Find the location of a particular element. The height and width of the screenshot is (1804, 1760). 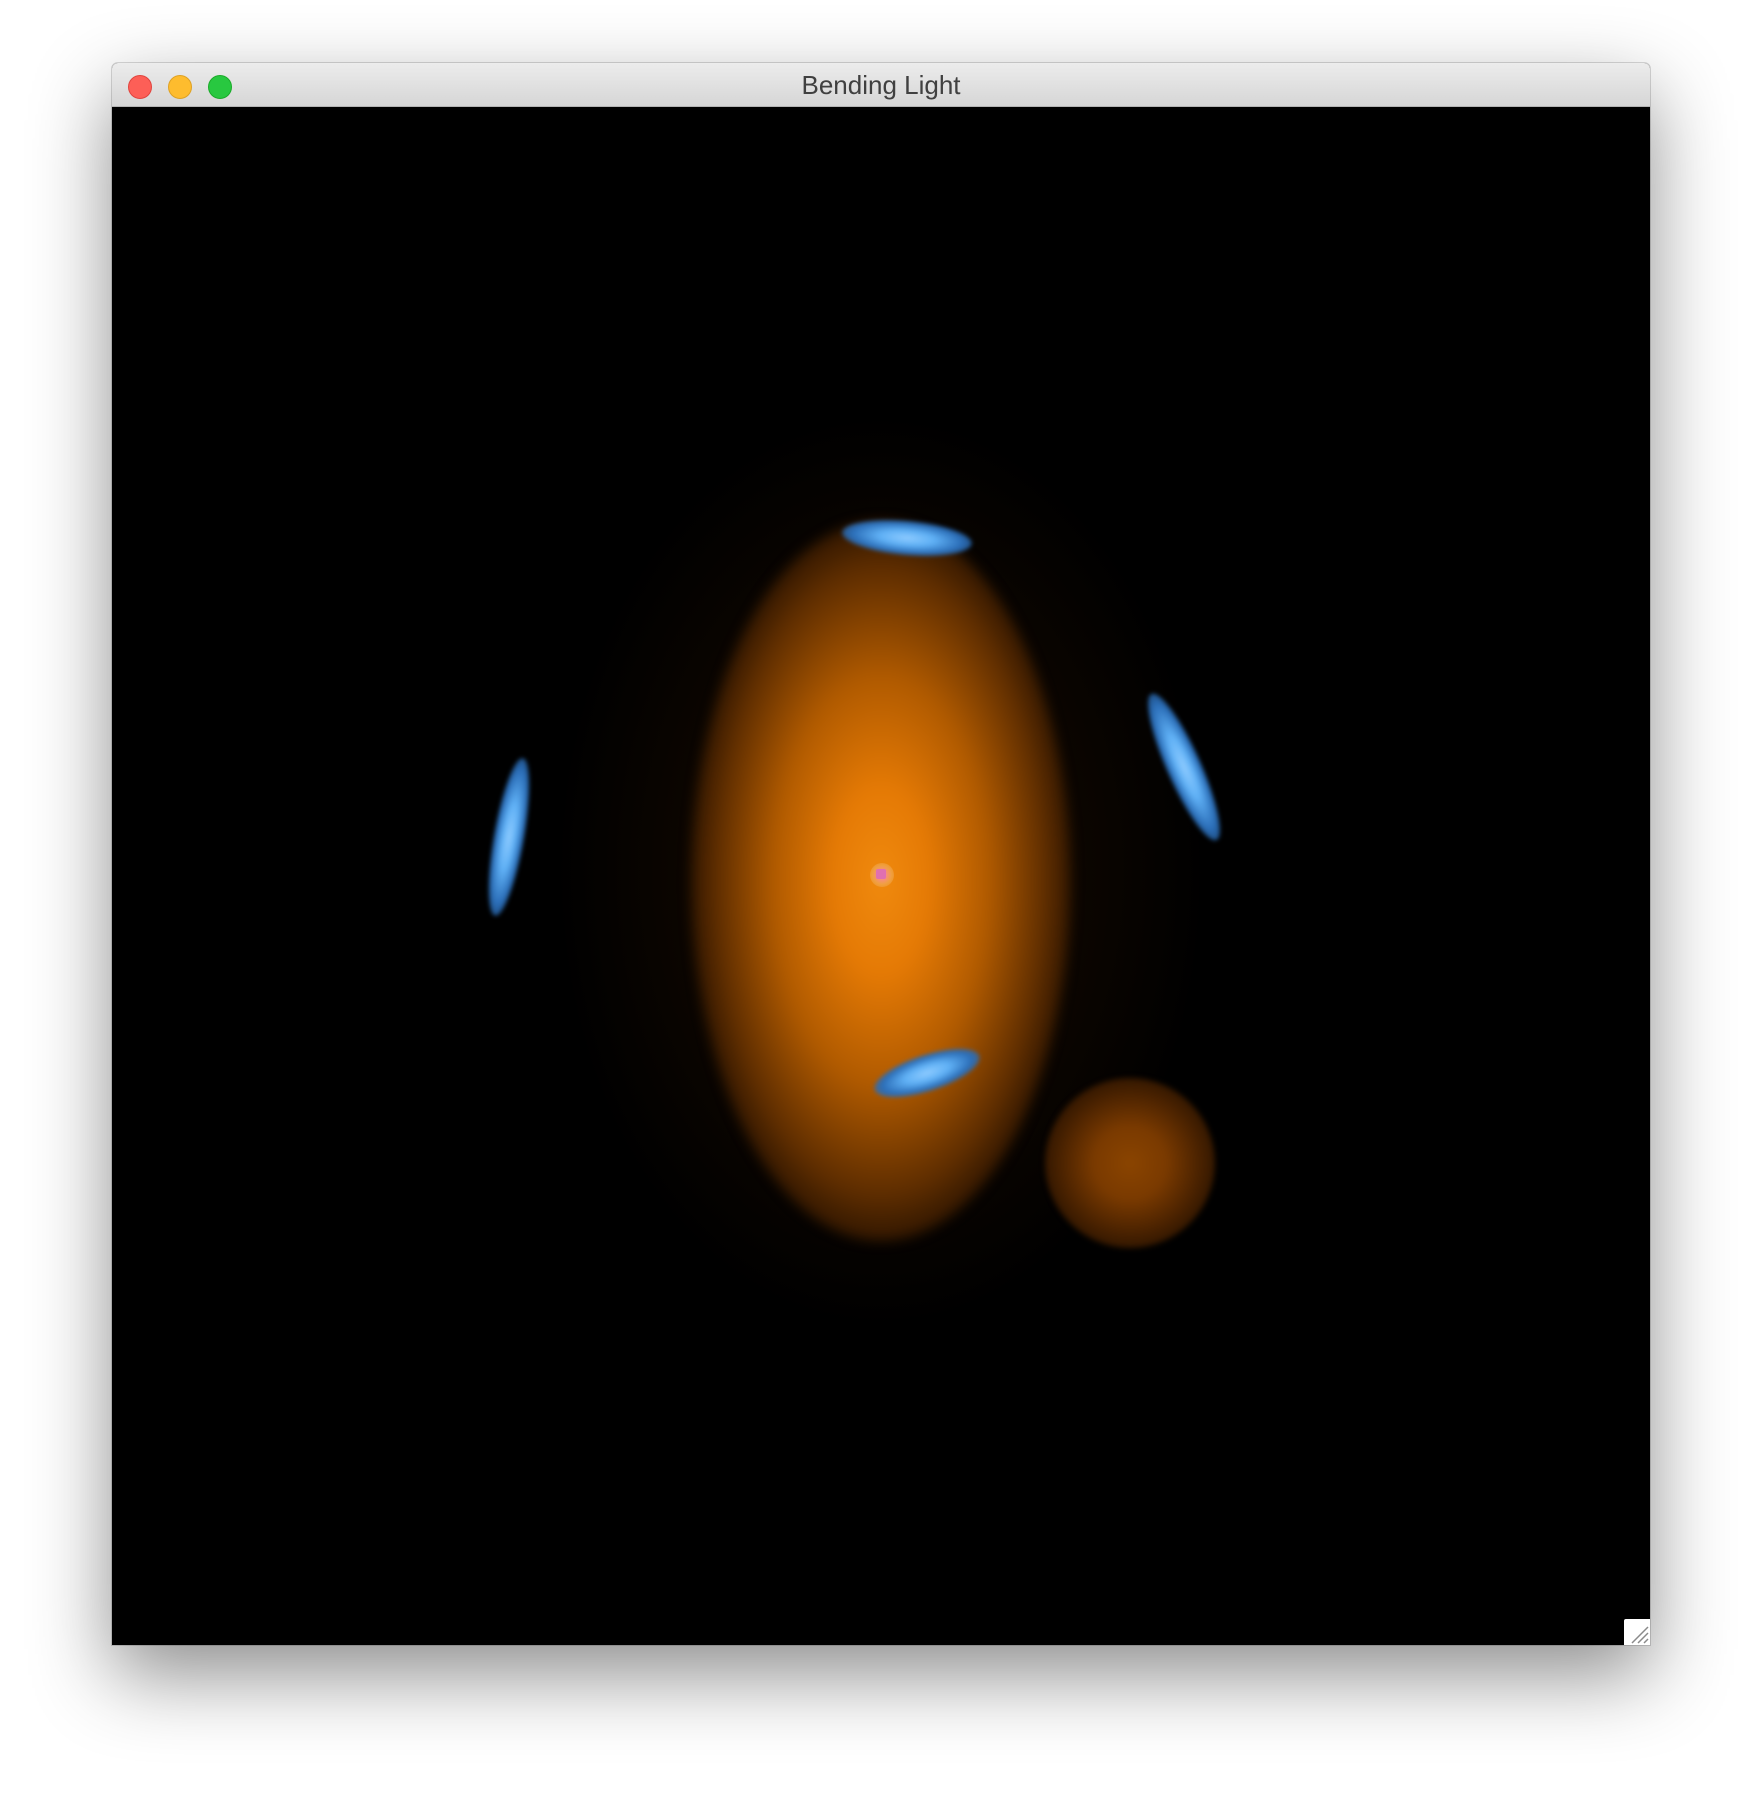

galaxy-core-marker is located at coordinates (881, 874).